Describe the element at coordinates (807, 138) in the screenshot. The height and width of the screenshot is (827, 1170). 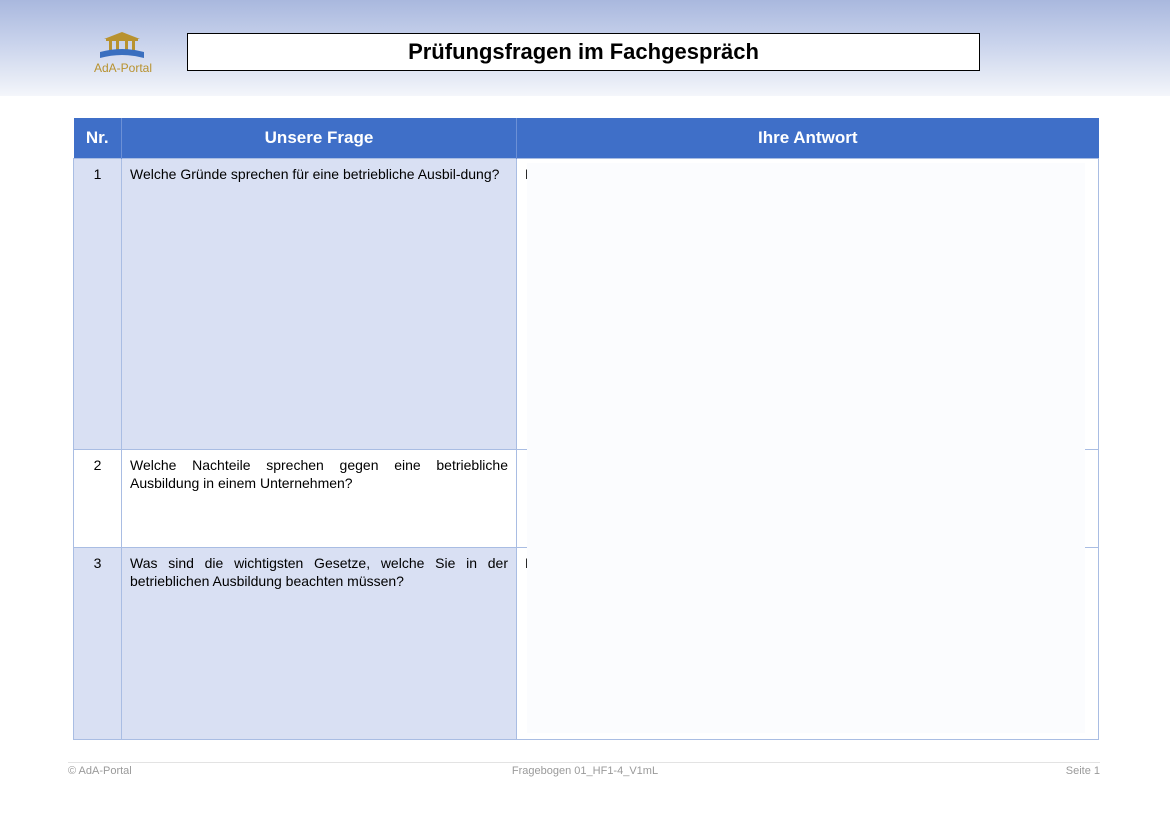
I see `column-header-answer: Ihre Antwort` at that location.